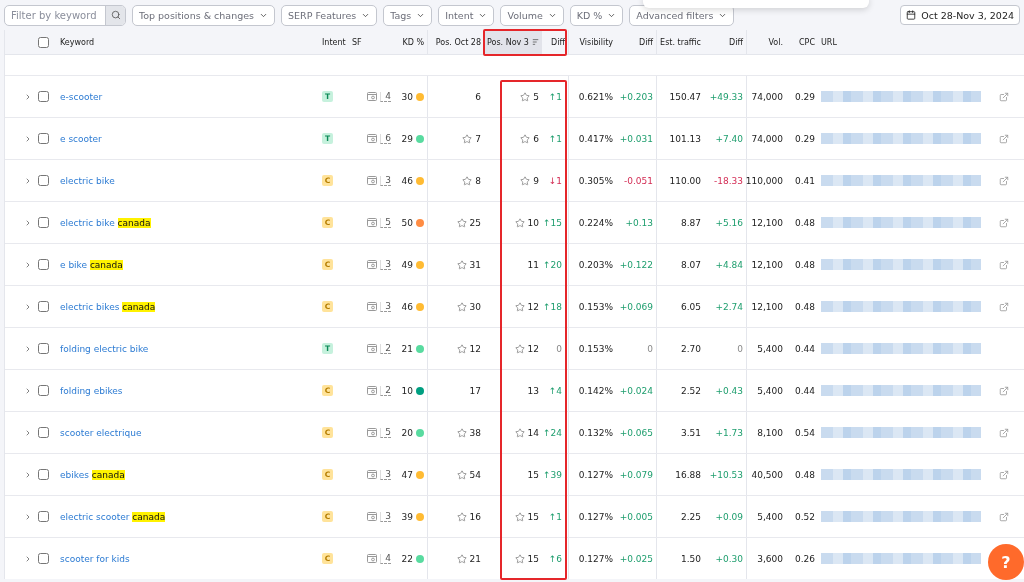 This screenshot has height=582, width=1024. What do you see at coordinates (81, 96) in the screenshot?
I see `keyword-link: e-scooter` at bounding box center [81, 96].